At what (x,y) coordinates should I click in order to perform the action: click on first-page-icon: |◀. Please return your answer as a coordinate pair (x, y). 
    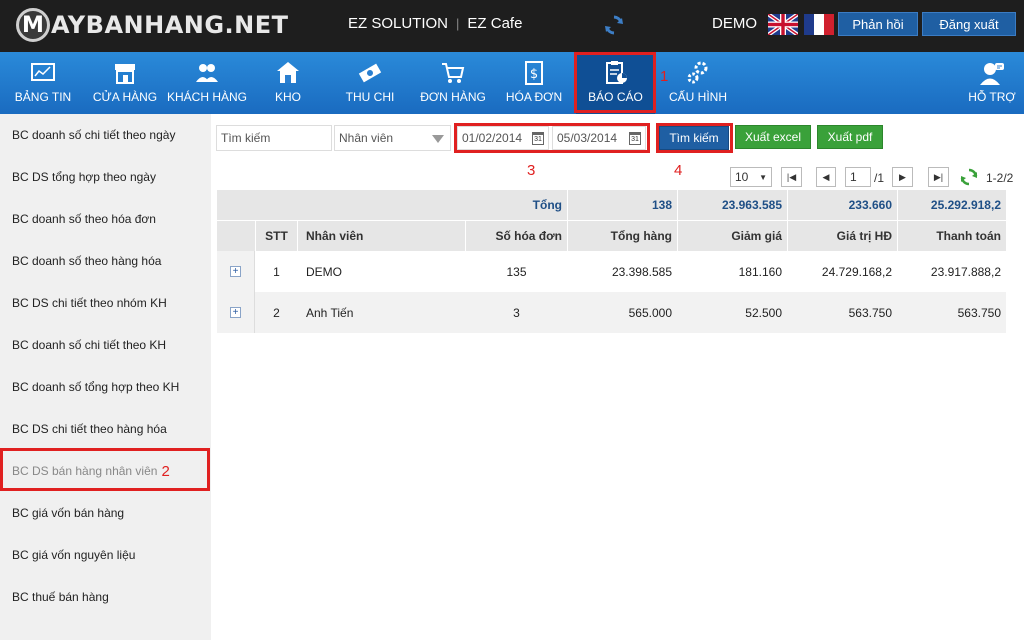
    Looking at the image, I should click on (791, 176).